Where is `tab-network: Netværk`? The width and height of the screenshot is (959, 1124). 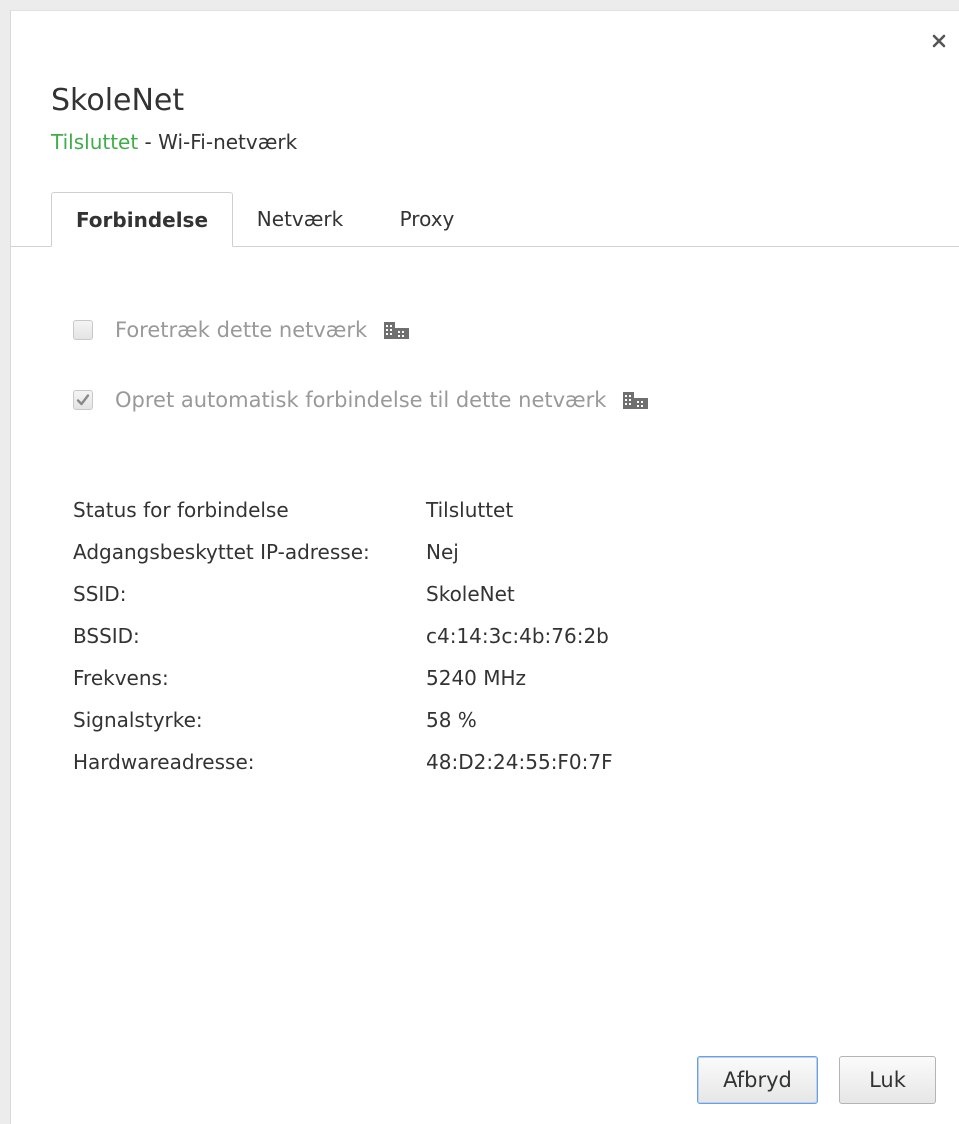 tab-network: Netværk is located at coordinates (300, 219).